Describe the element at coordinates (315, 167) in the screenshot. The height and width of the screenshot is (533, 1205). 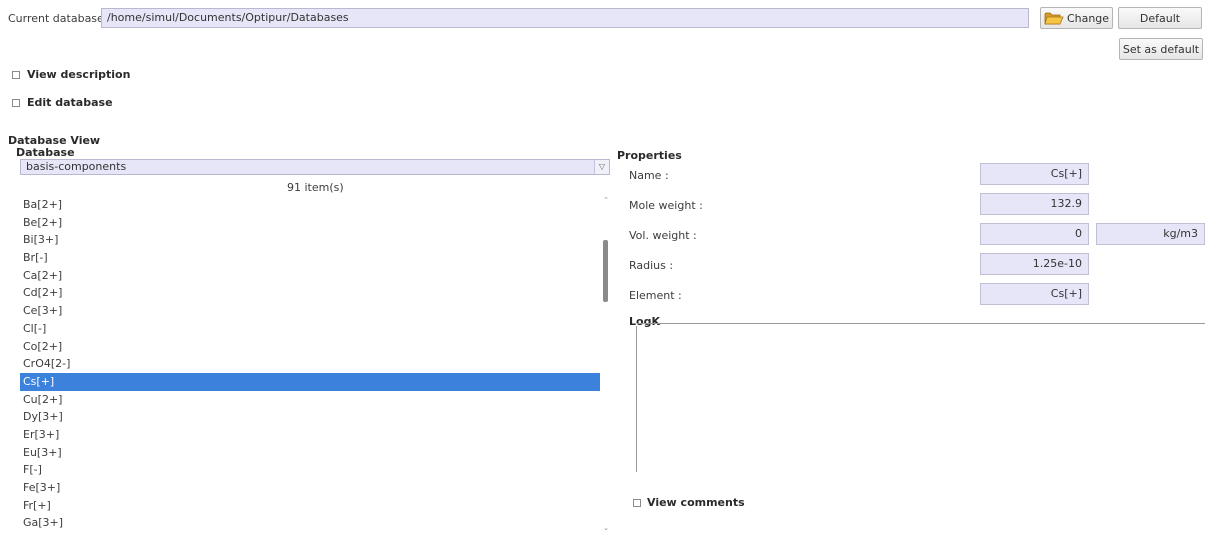
I see `database-select: basis-components ▽` at that location.